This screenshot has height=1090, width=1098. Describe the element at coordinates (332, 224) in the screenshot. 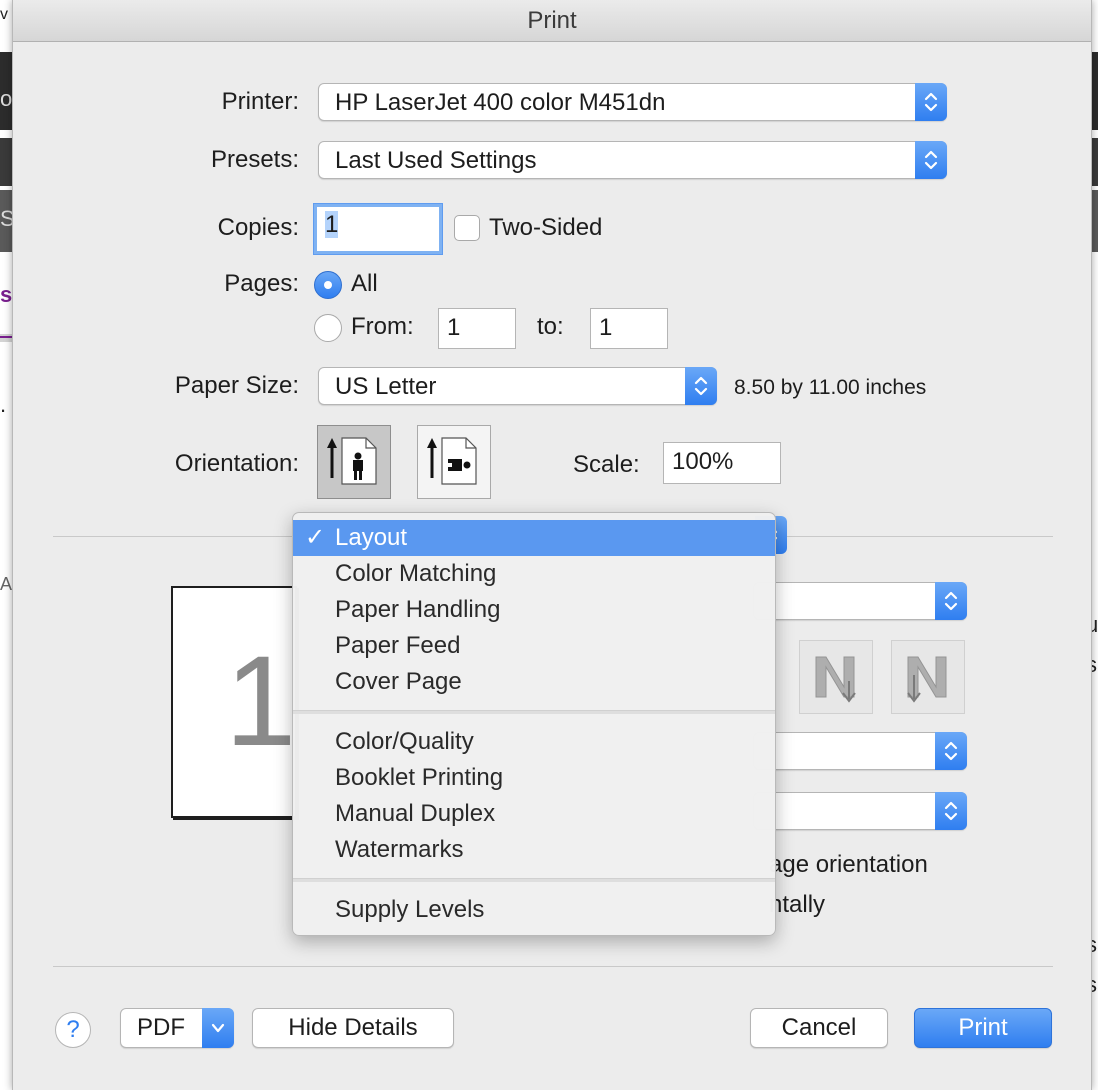

I see `copies-value: 1` at that location.